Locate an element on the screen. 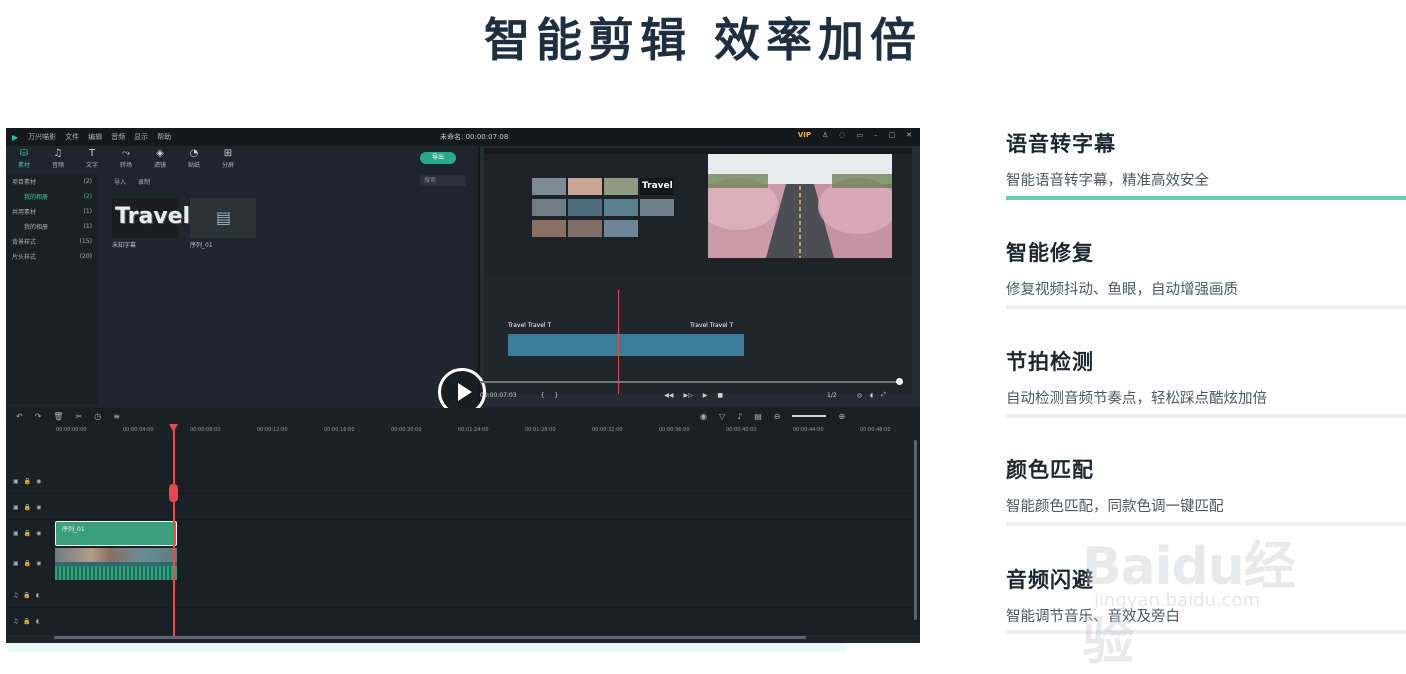  filter-icon: ◈ is located at coordinates (160, 153).